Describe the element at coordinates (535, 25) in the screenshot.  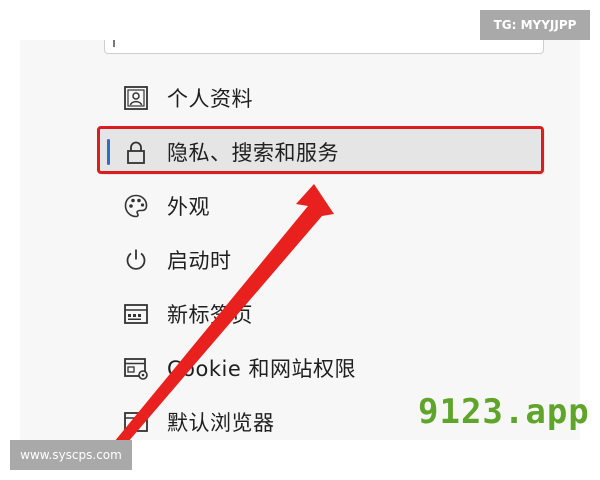
I see `tg-label: TG: MYYJJPP` at that location.